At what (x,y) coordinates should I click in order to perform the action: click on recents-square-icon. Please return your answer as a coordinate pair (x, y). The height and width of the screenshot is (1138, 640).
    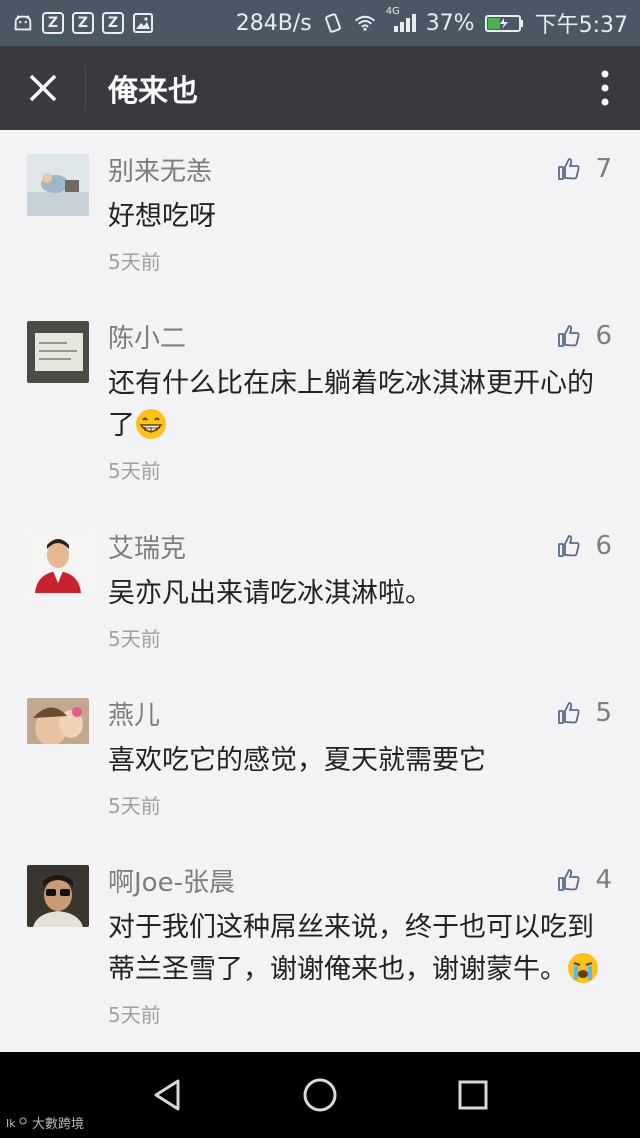
    Looking at the image, I should click on (473, 1095).